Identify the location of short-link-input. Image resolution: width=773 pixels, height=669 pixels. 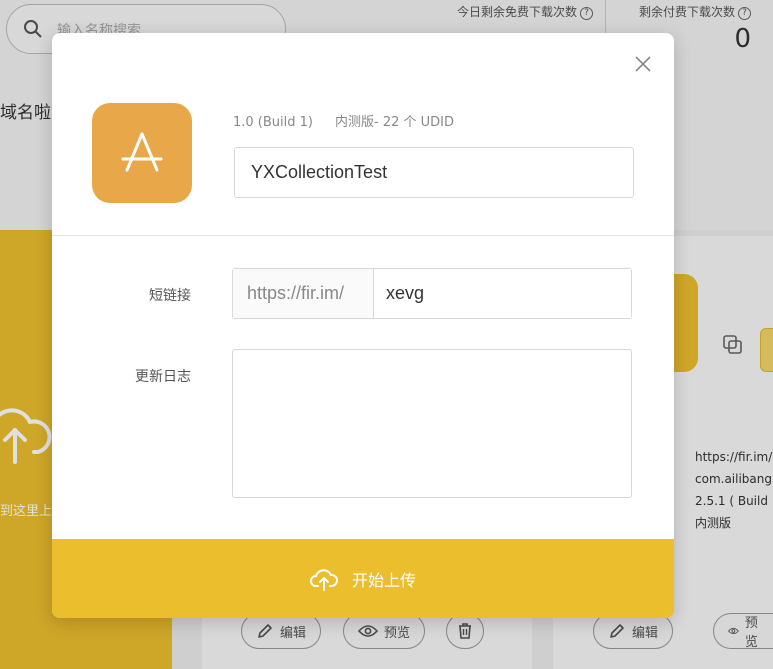
(502, 293).